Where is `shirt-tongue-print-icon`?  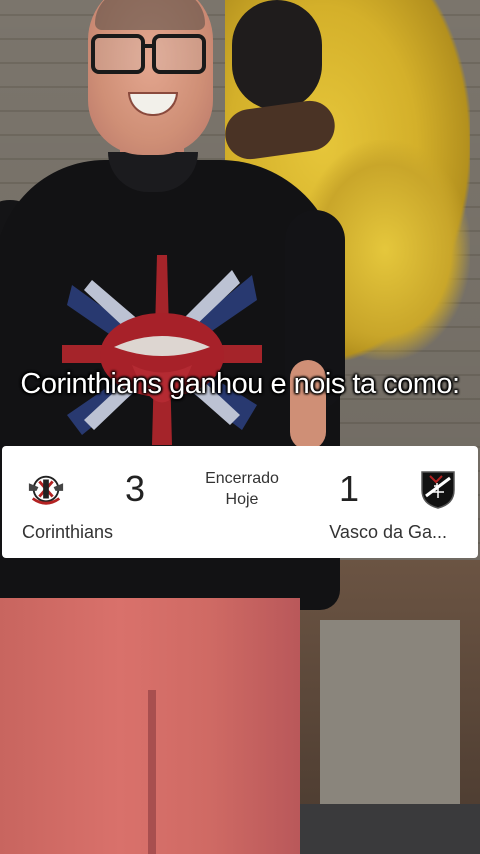 shirt-tongue-print-icon is located at coordinates (162, 350).